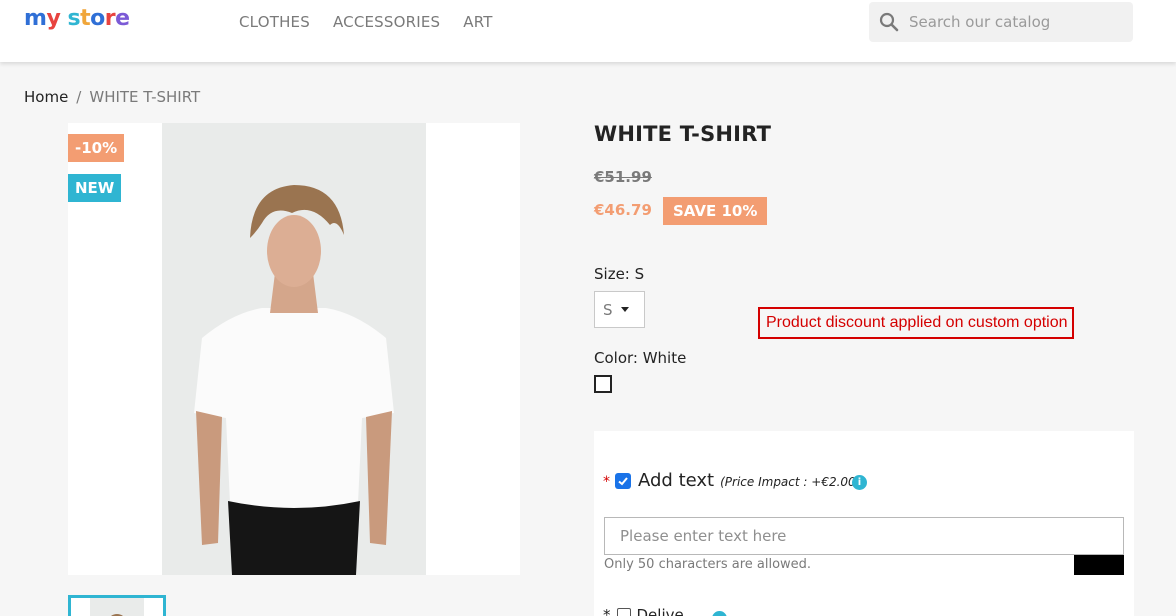  I want to click on character-limit-help: Only 50 characters are allowed., so click(708, 564).